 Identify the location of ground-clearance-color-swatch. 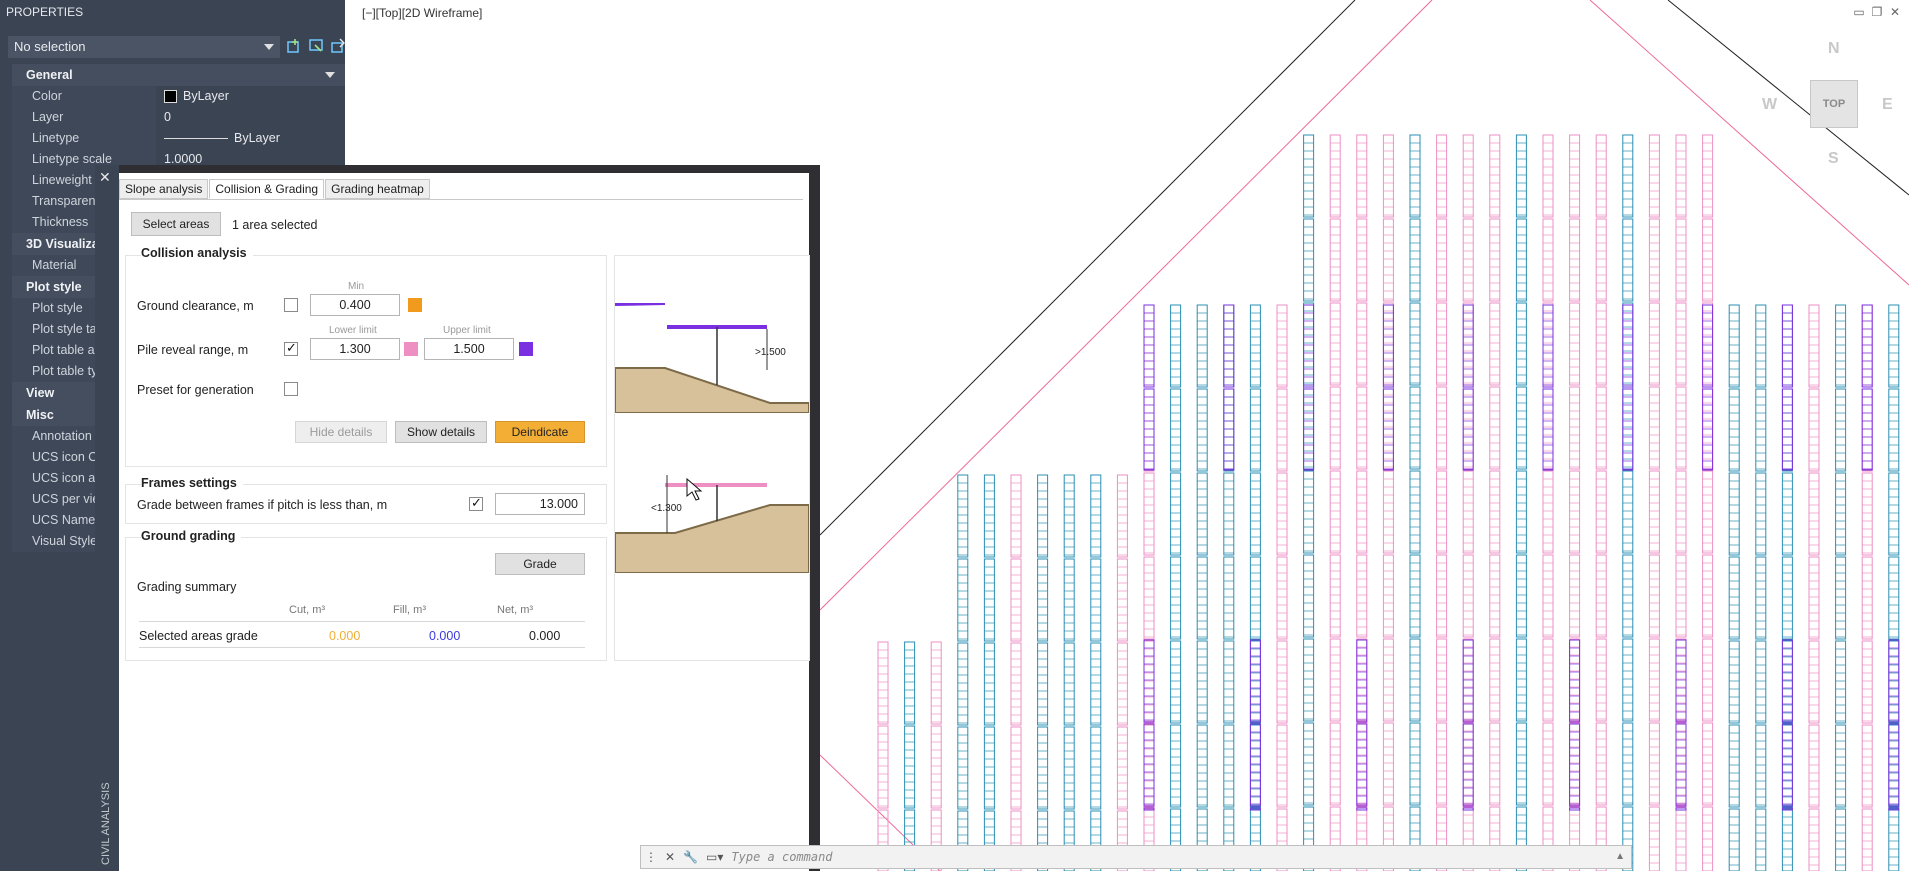
(415, 305).